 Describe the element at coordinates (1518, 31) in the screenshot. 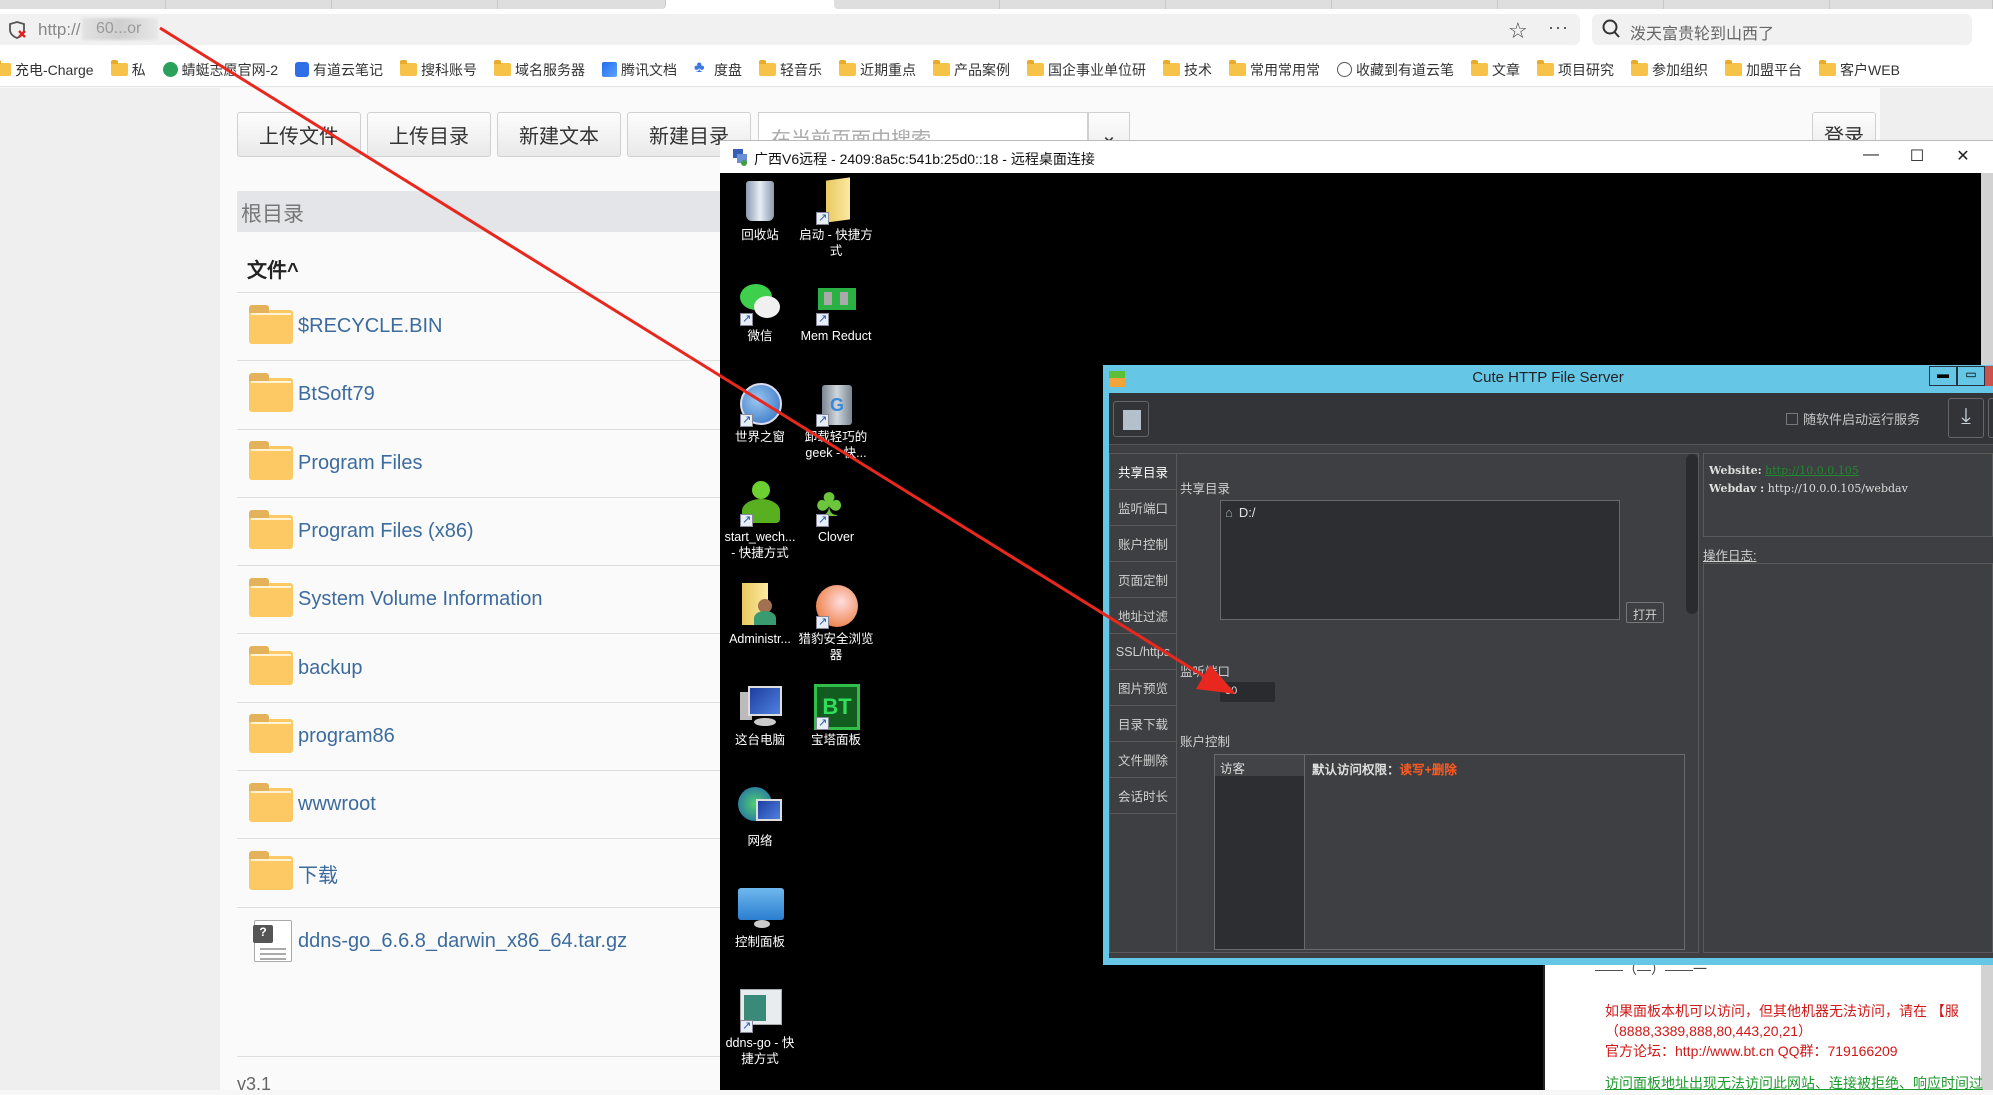

I see `bookmark-star-icon: ☆` at that location.